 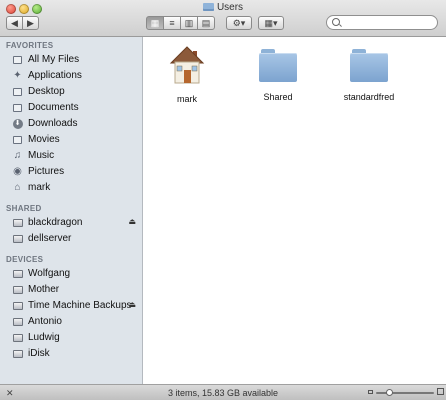 I want to click on sidebar-item-pictures: ◉ Pictures, so click(x=71, y=171).